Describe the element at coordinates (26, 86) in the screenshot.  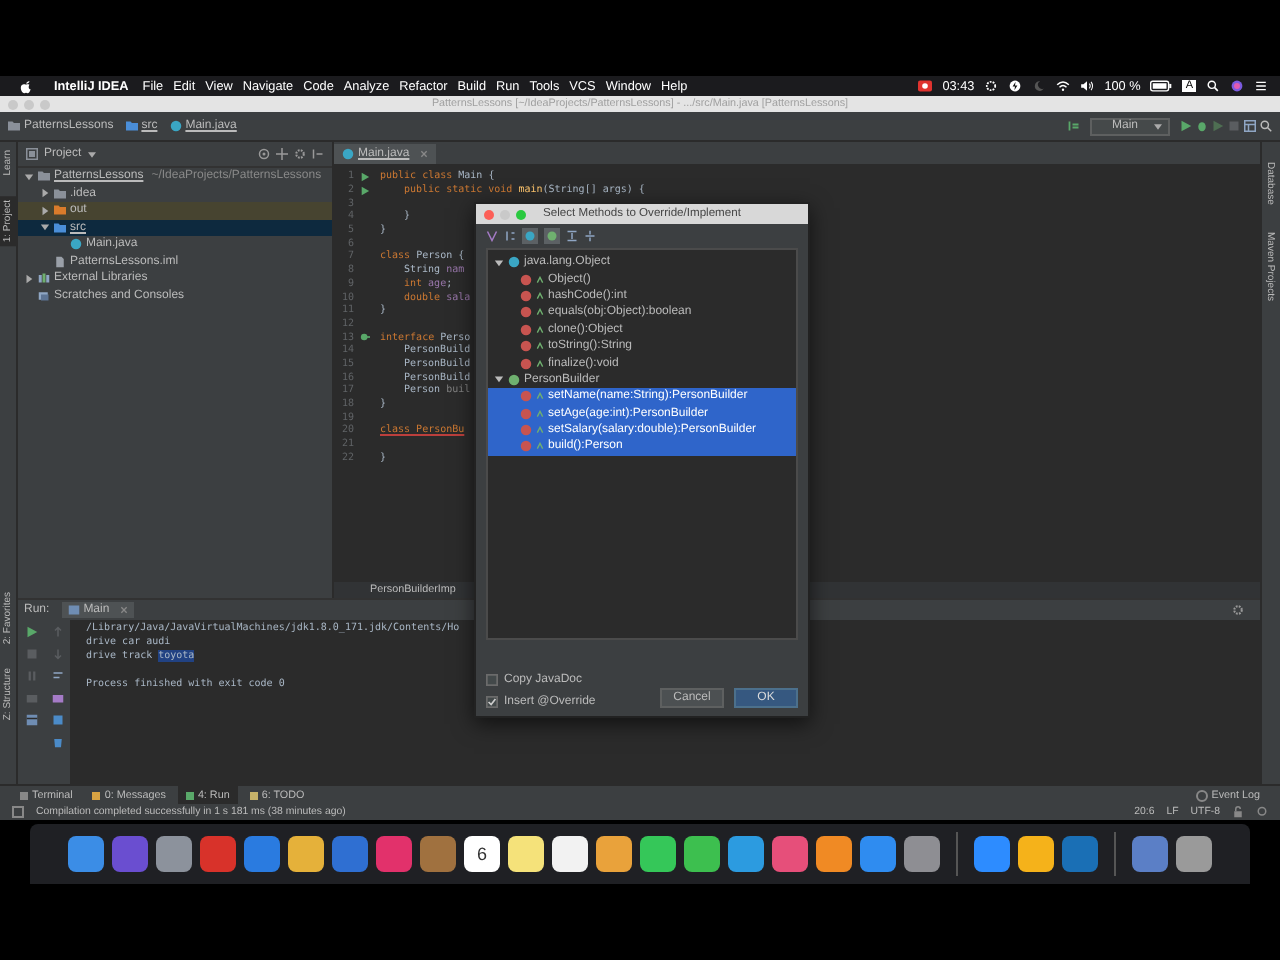
I see `apple-logo-icon` at that location.